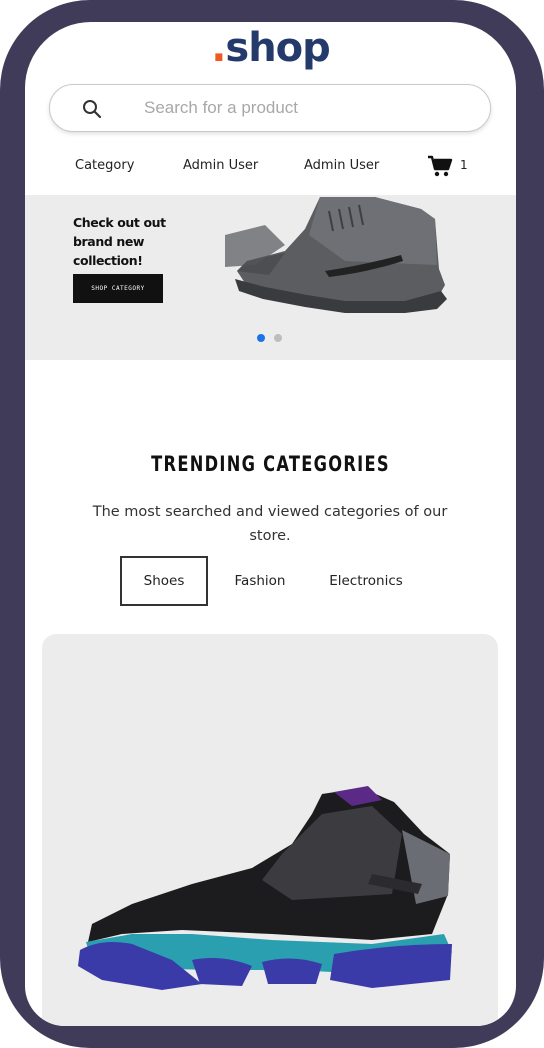  Describe the element at coordinates (278, 338) in the screenshot. I see `carousel-dot` at that location.